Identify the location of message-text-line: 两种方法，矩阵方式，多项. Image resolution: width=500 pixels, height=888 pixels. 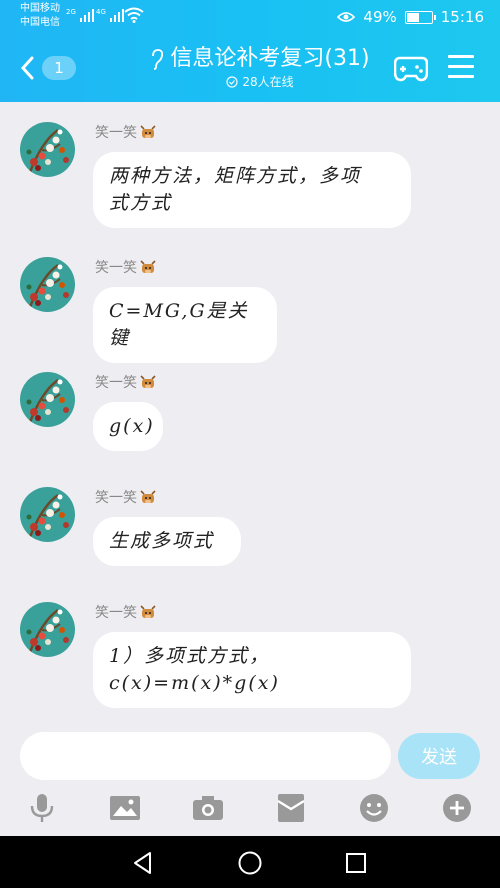
(235, 176).